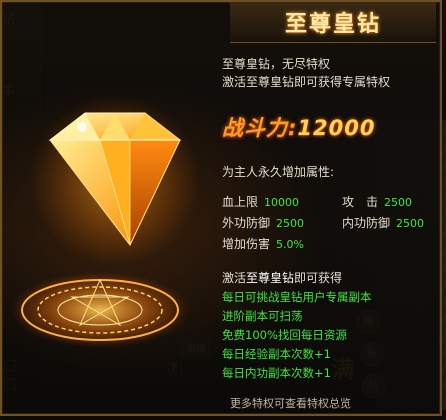 This screenshot has width=446, height=420. Describe the element at coordinates (262, 316) in the screenshot. I see `perk-item: 进阶副本可扫荡` at that location.